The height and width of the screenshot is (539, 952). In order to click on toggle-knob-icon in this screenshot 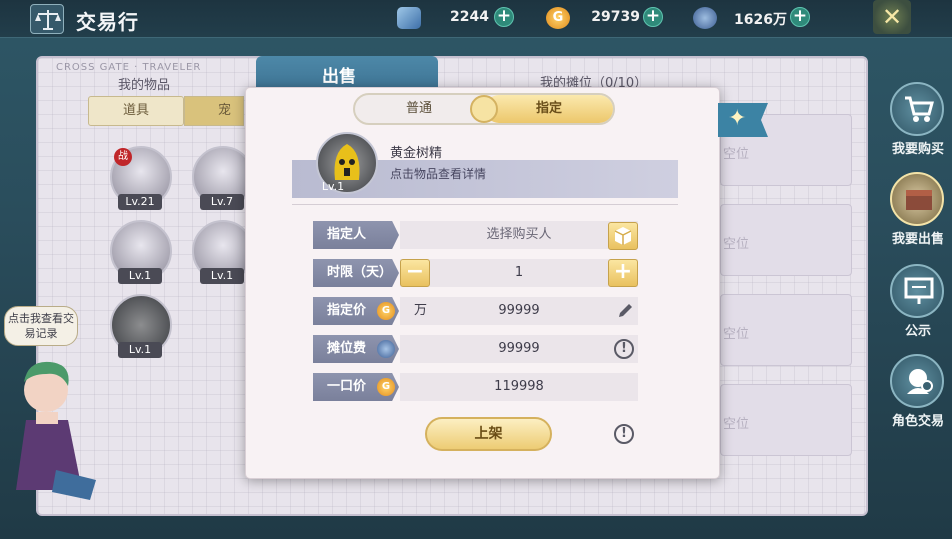, I will do `click(484, 109)`.